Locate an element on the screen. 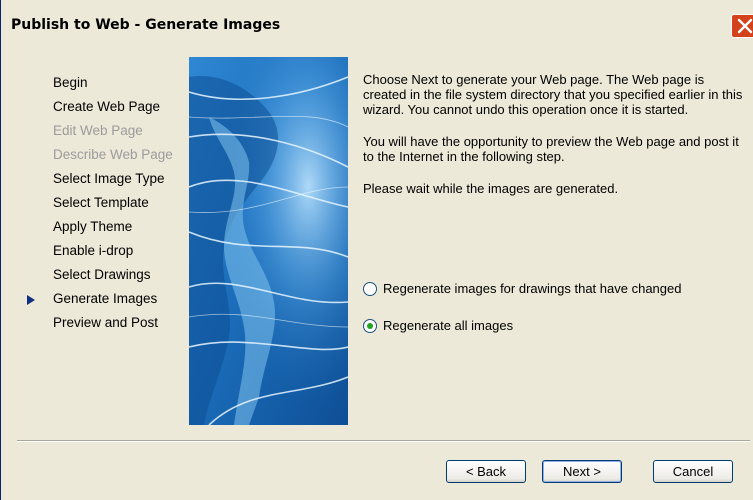 The width and height of the screenshot is (753, 500). step-create-web-page: Create Web Page is located at coordinates (96, 107).